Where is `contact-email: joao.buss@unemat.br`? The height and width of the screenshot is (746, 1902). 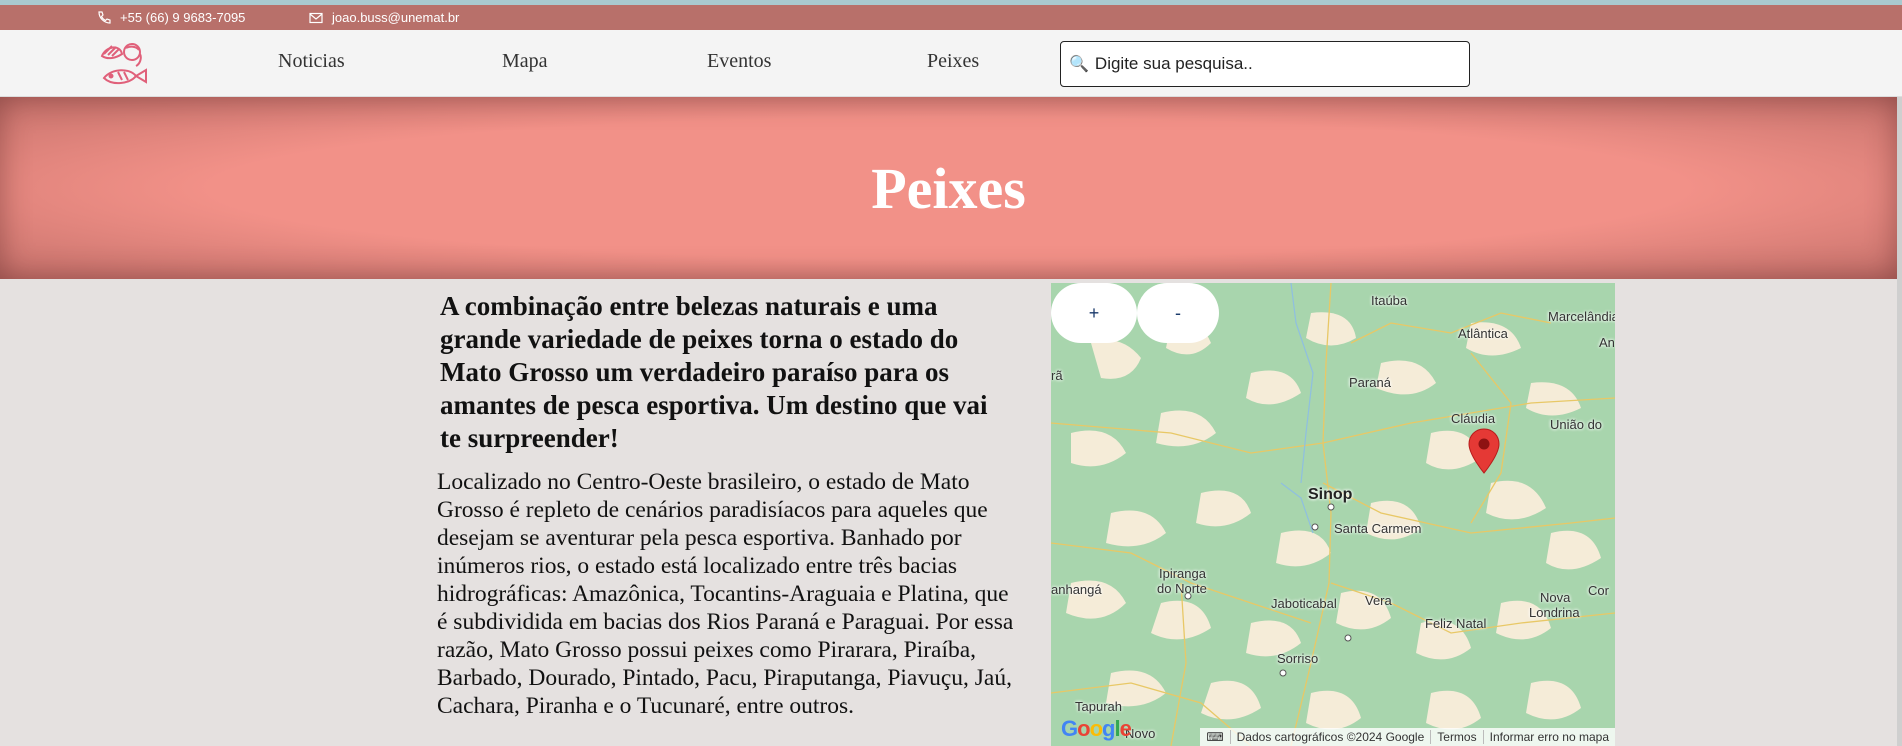 contact-email: joao.buss@unemat.br is located at coordinates (383, 17).